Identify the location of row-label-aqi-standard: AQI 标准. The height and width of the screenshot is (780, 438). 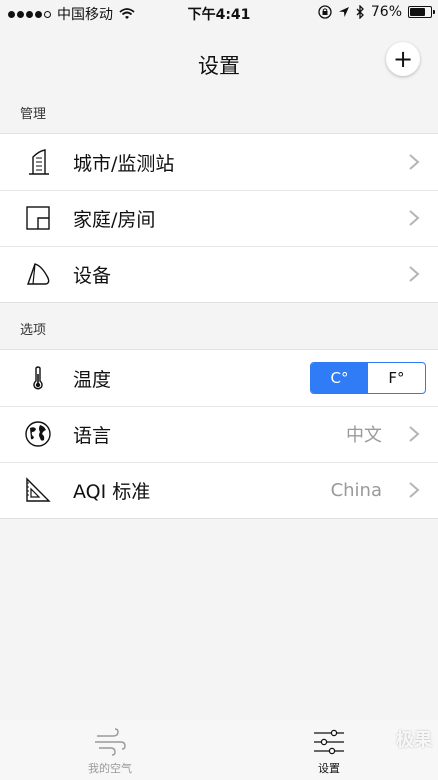
(112, 491).